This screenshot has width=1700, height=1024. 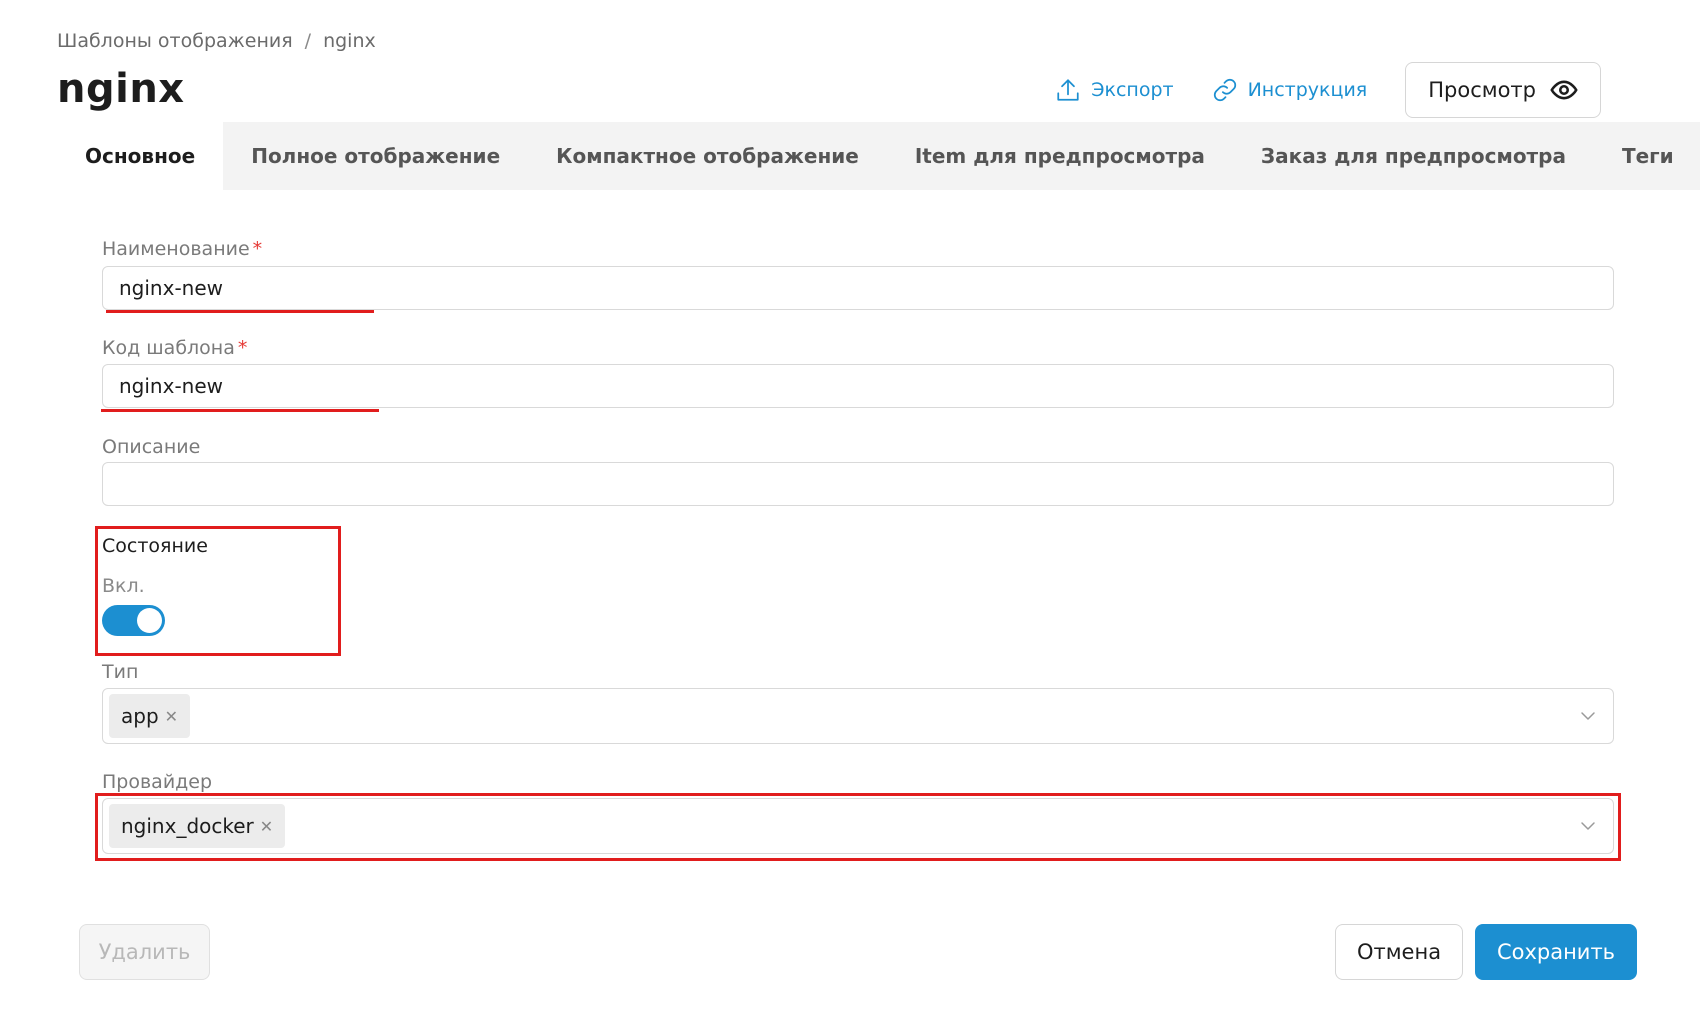 I want to click on tab-tags: Теги, so click(x=1647, y=156).